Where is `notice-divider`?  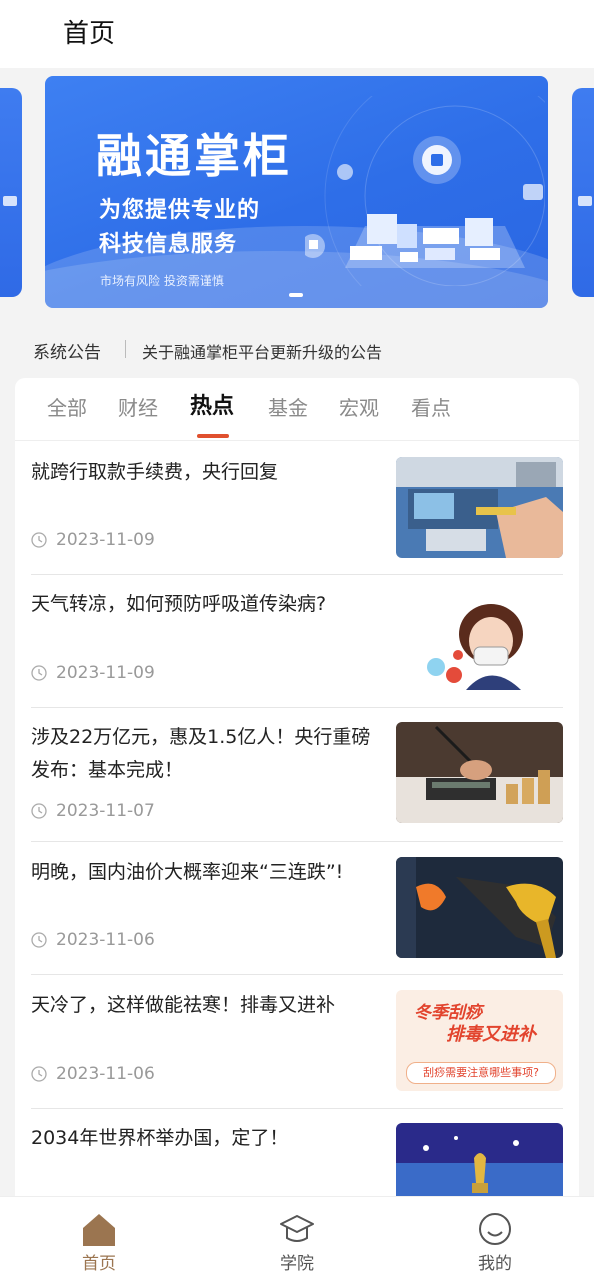 notice-divider is located at coordinates (125, 349).